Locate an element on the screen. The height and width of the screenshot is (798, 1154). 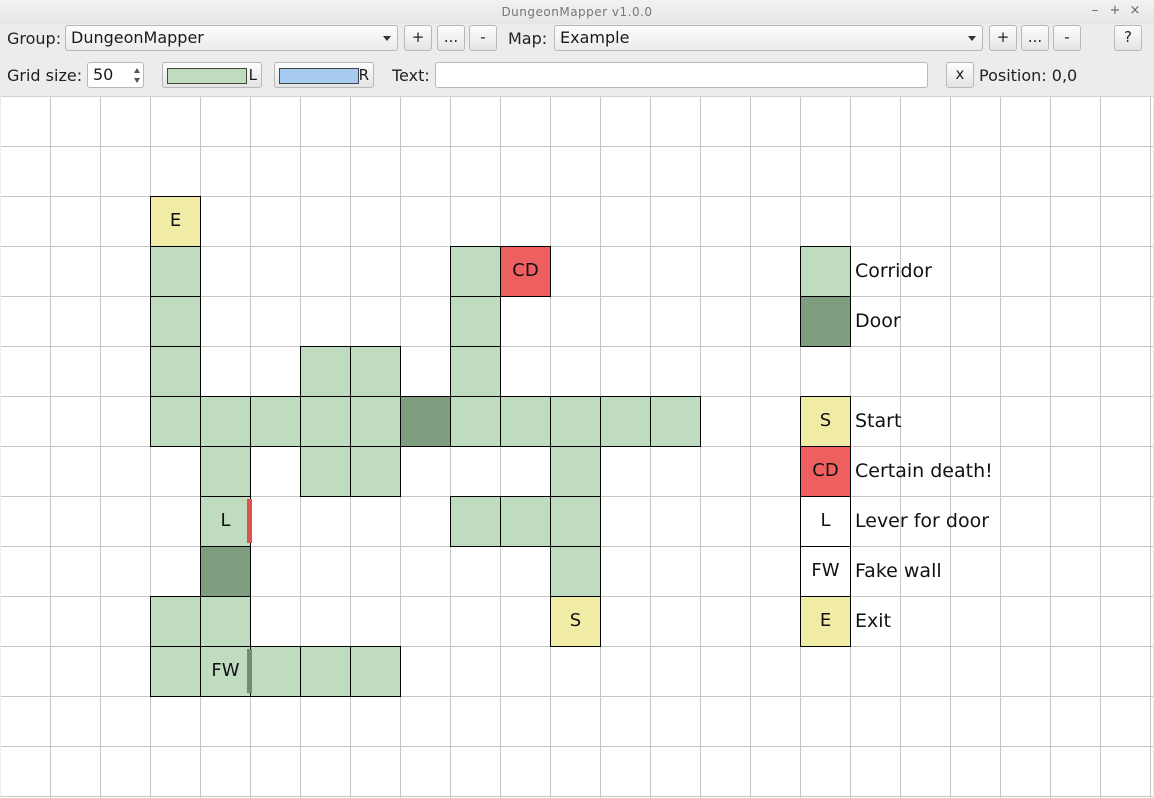
remove-group-button: - is located at coordinates (483, 38).